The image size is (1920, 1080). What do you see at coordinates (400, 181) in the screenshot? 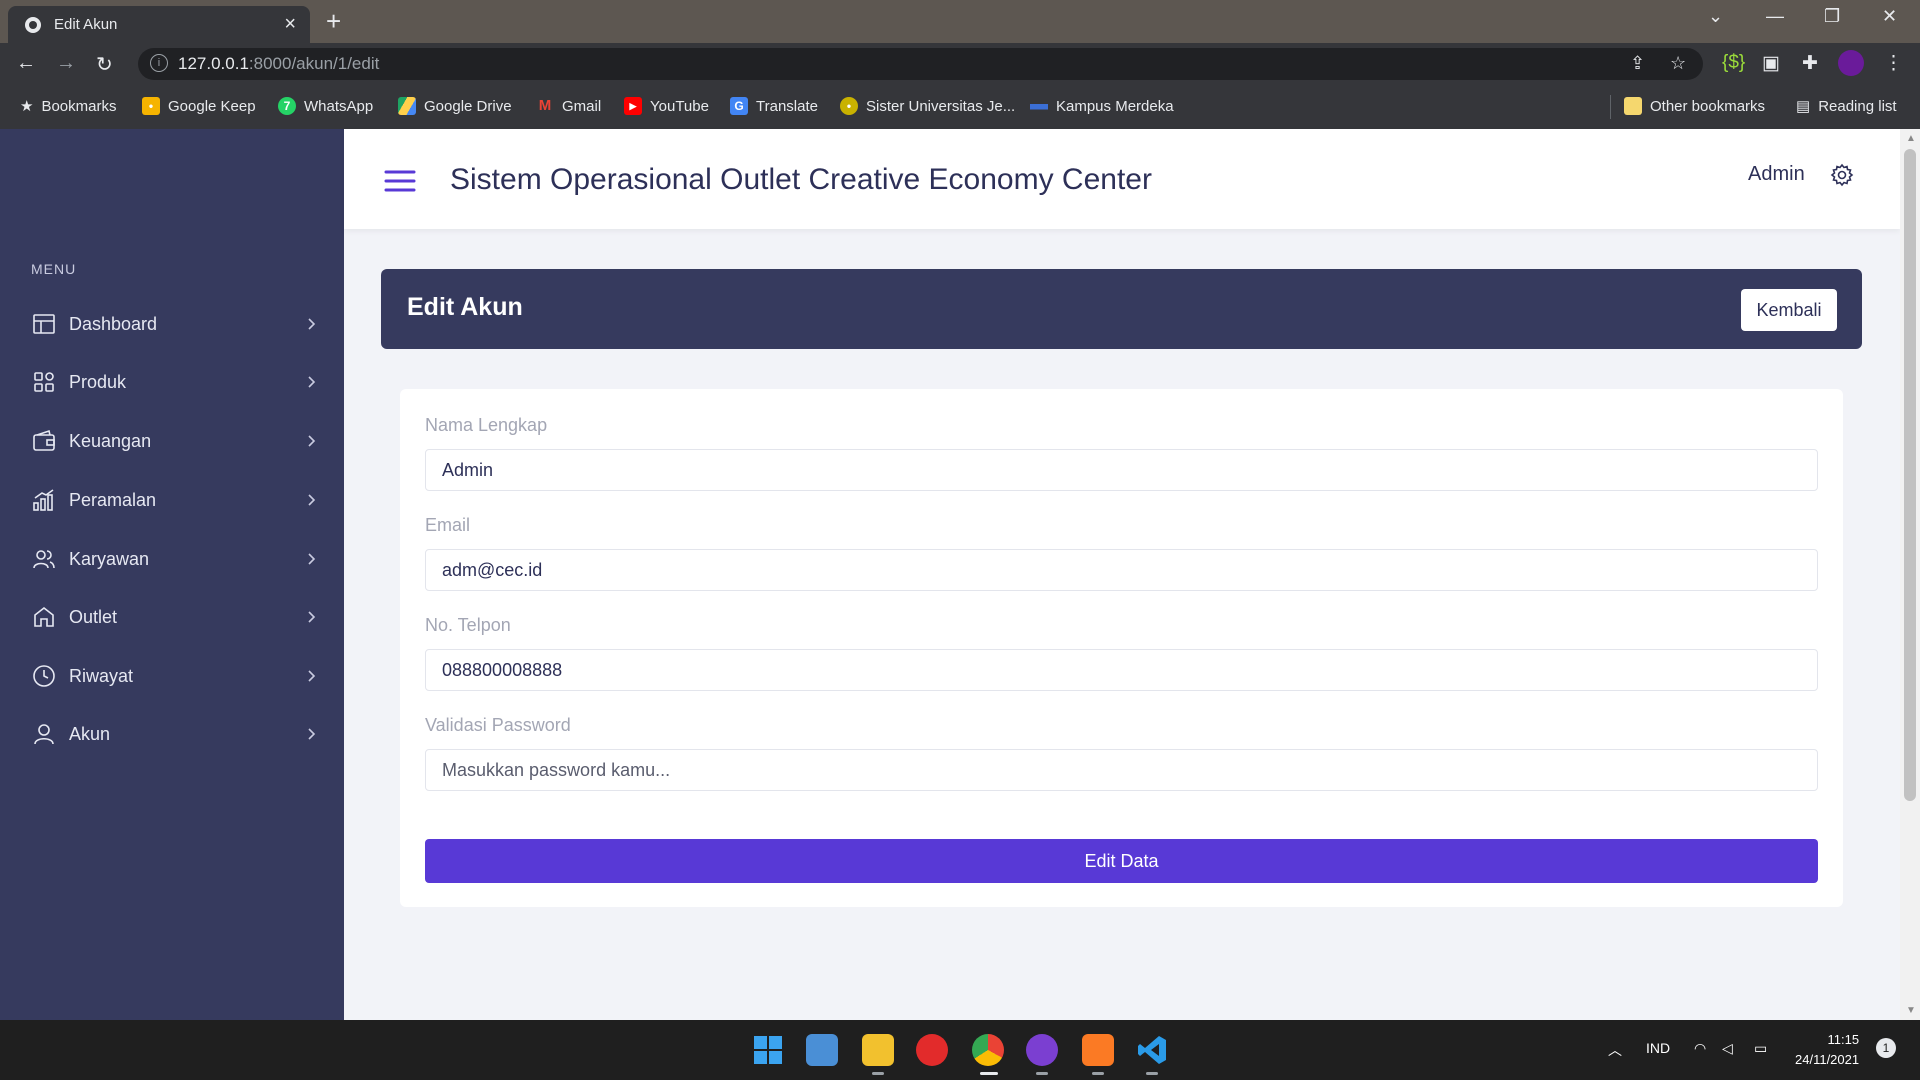
I see `hamburger-menu-icon` at bounding box center [400, 181].